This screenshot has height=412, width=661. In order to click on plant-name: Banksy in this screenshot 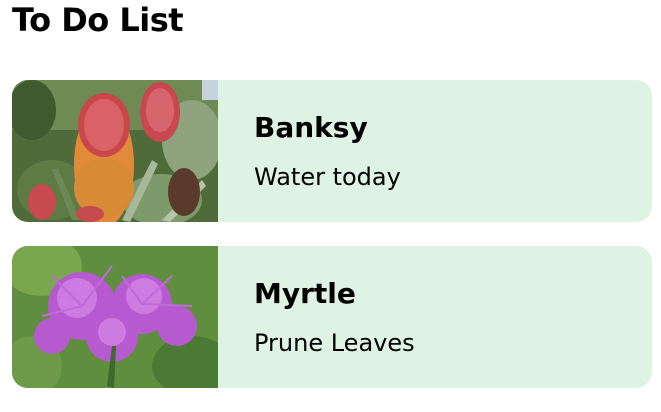, I will do `click(311, 127)`.